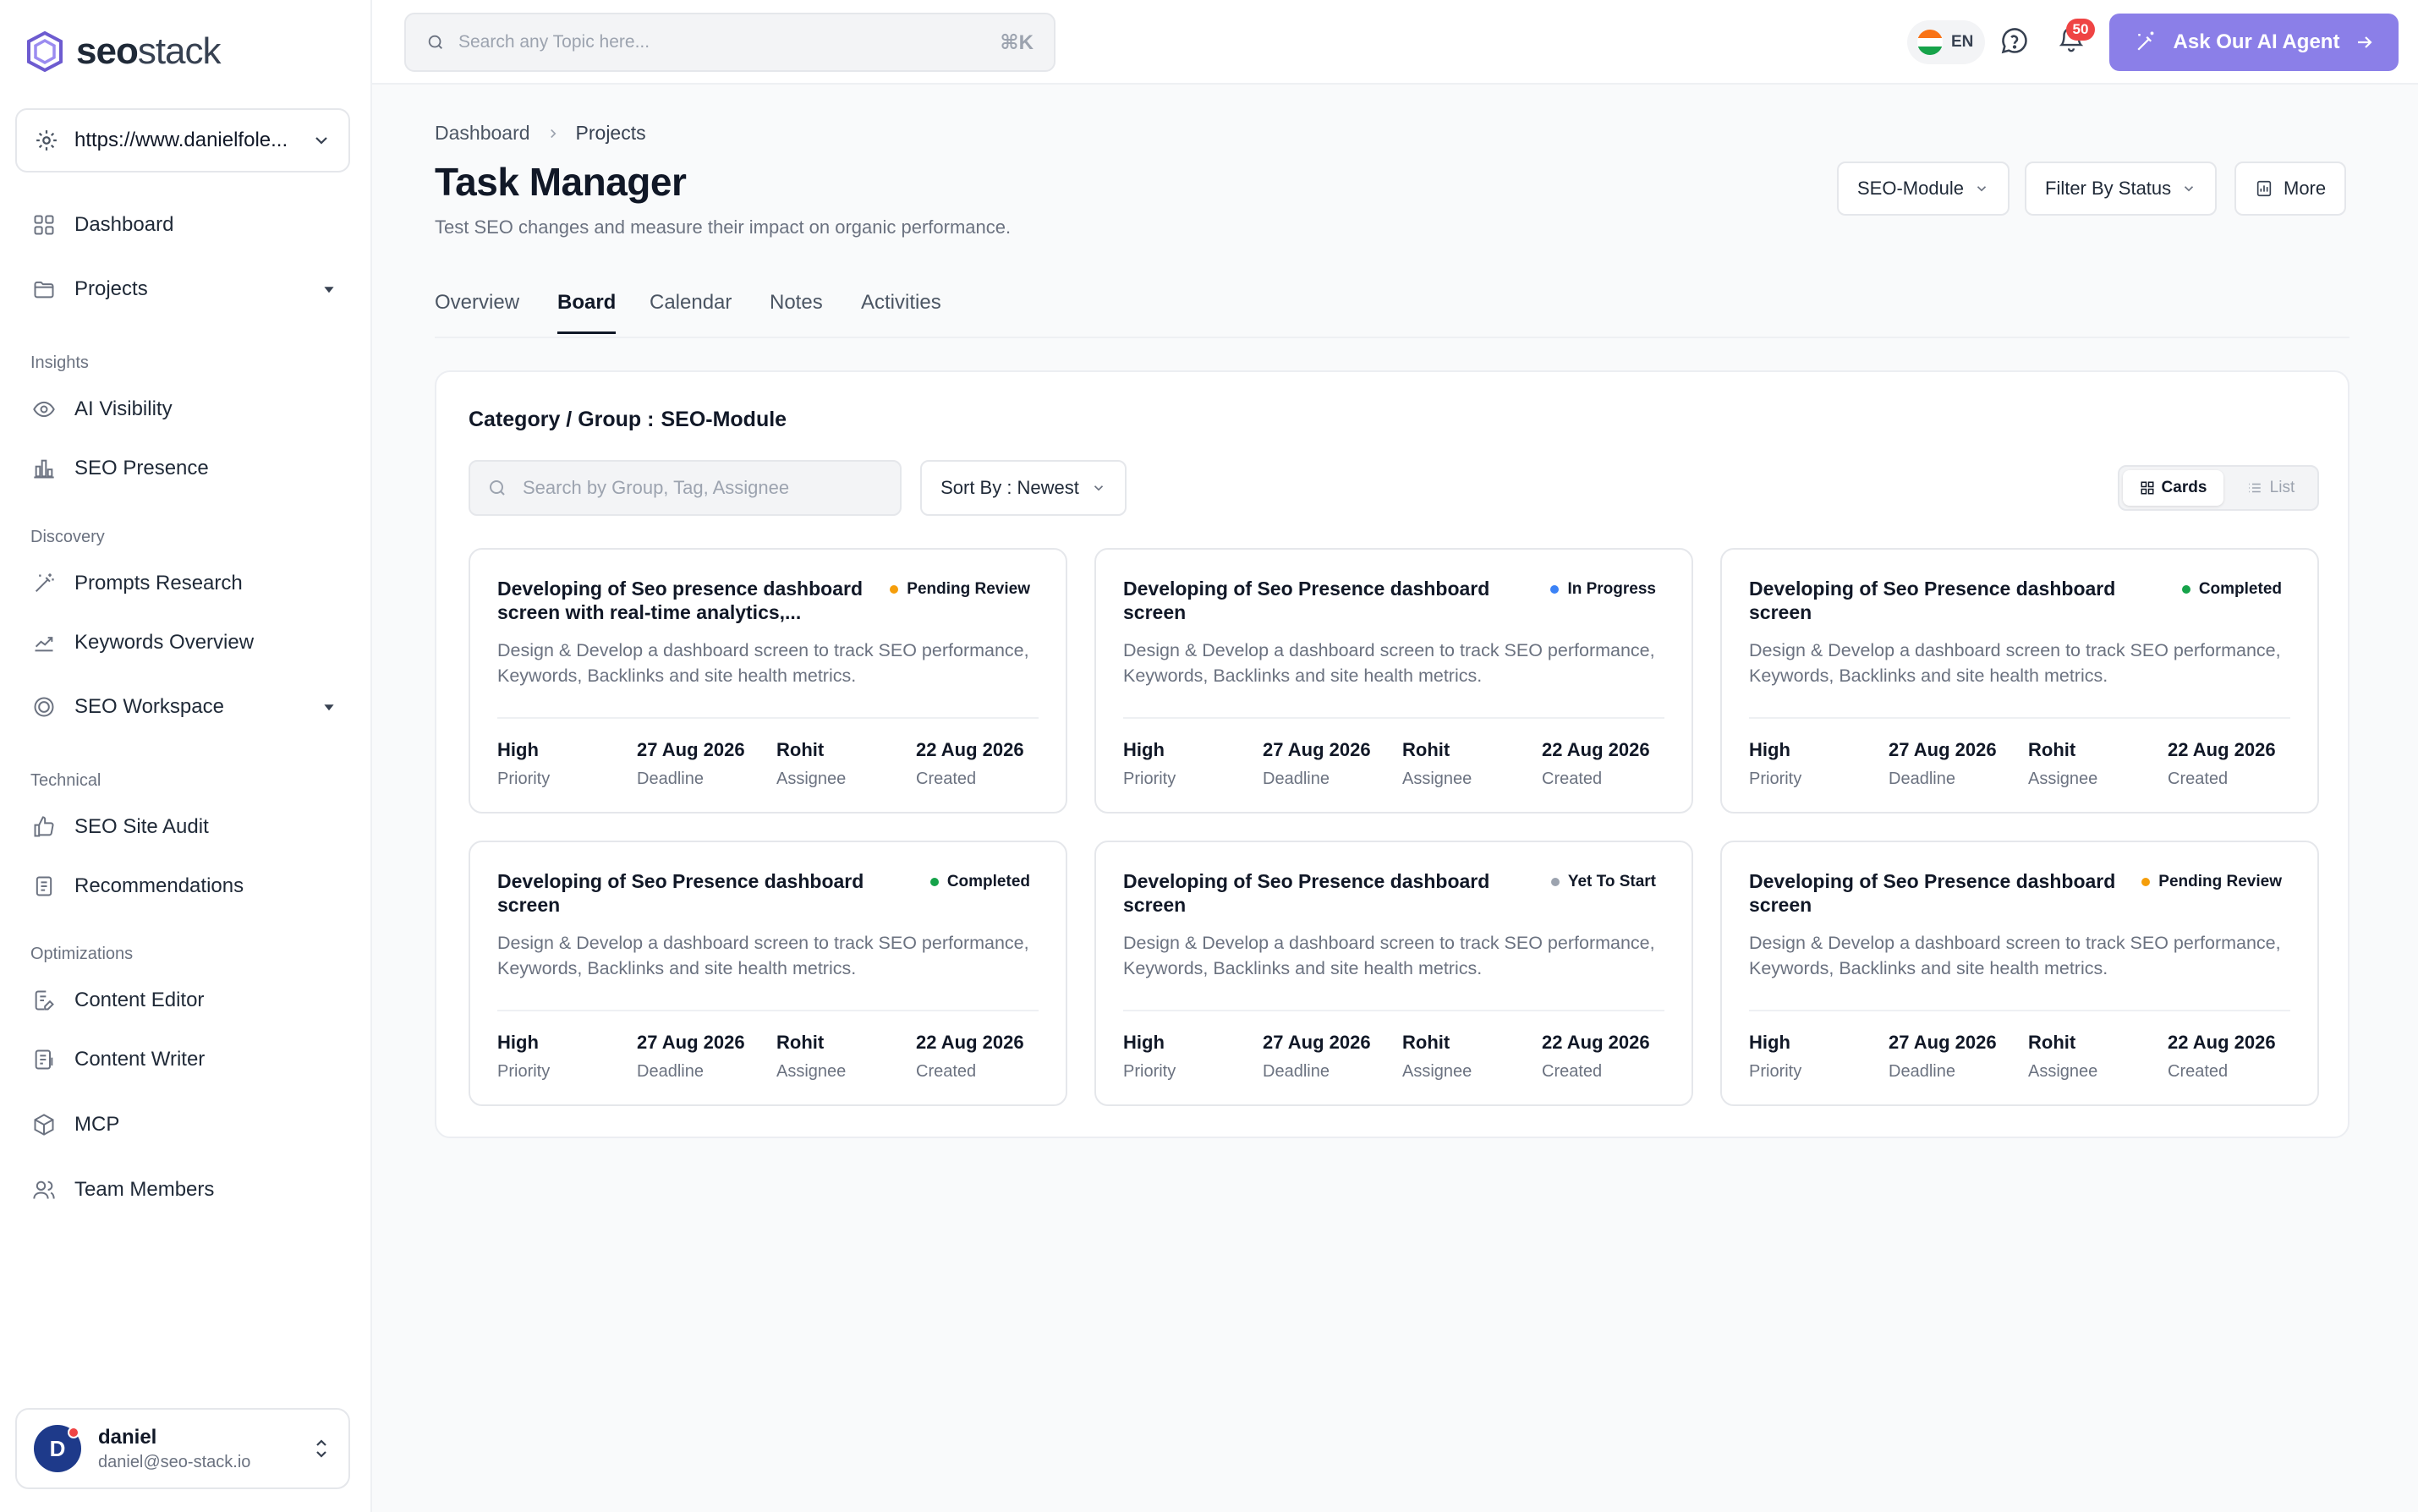 Image resolution: width=2418 pixels, height=1512 pixels. I want to click on chevron-right-icon, so click(553, 133).